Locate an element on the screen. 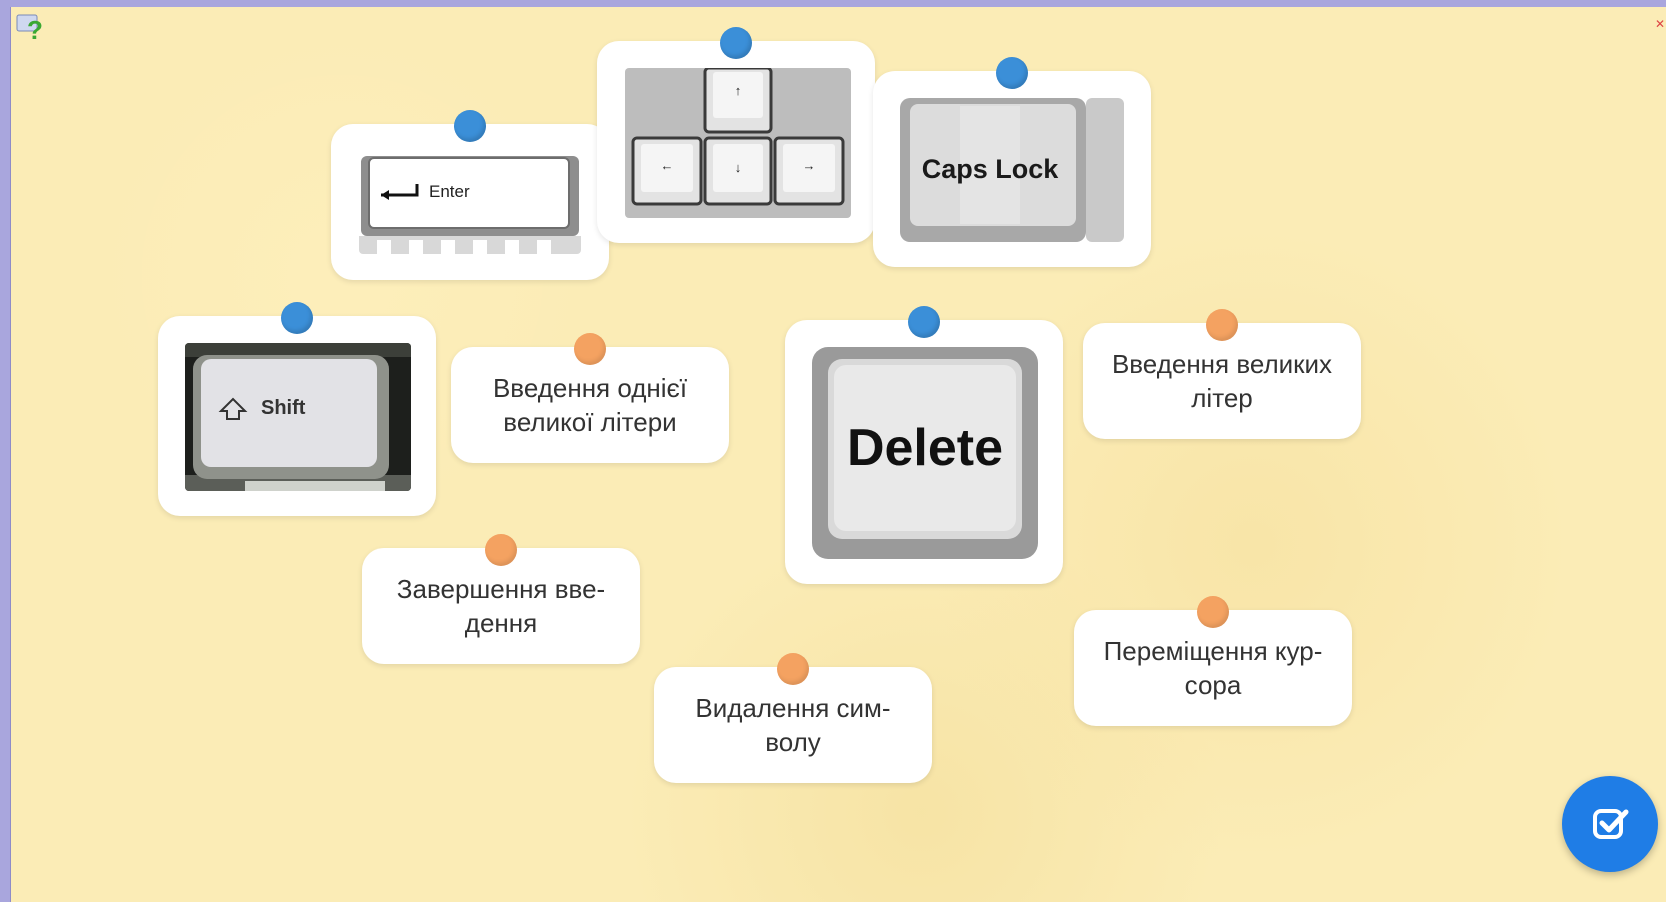 Image resolution: width=1666 pixels, height=902 pixels. card-shift-key: Shift is located at coordinates (297, 409).